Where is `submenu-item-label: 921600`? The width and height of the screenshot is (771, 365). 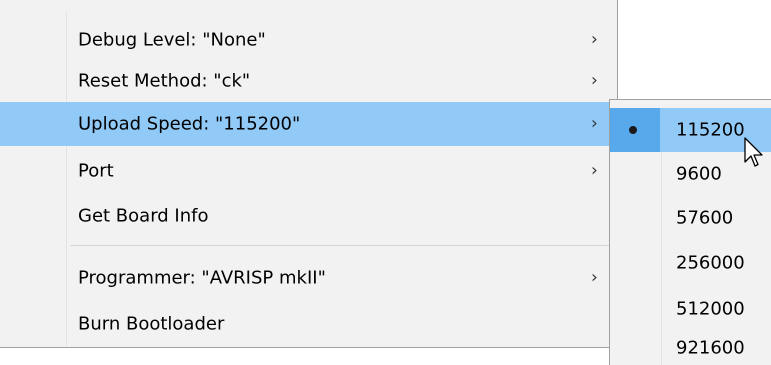
submenu-item-label: 921600 is located at coordinates (710, 348).